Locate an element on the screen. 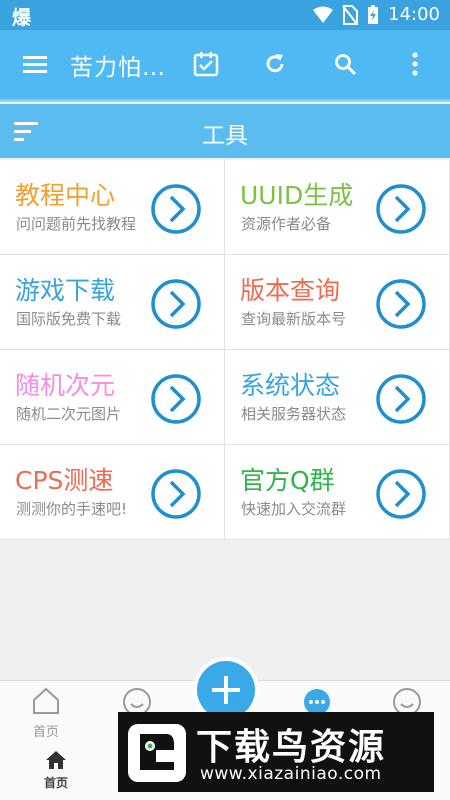 This screenshot has height=800, width=450. status-indicators: 14:00 is located at coordinates (376, 14).